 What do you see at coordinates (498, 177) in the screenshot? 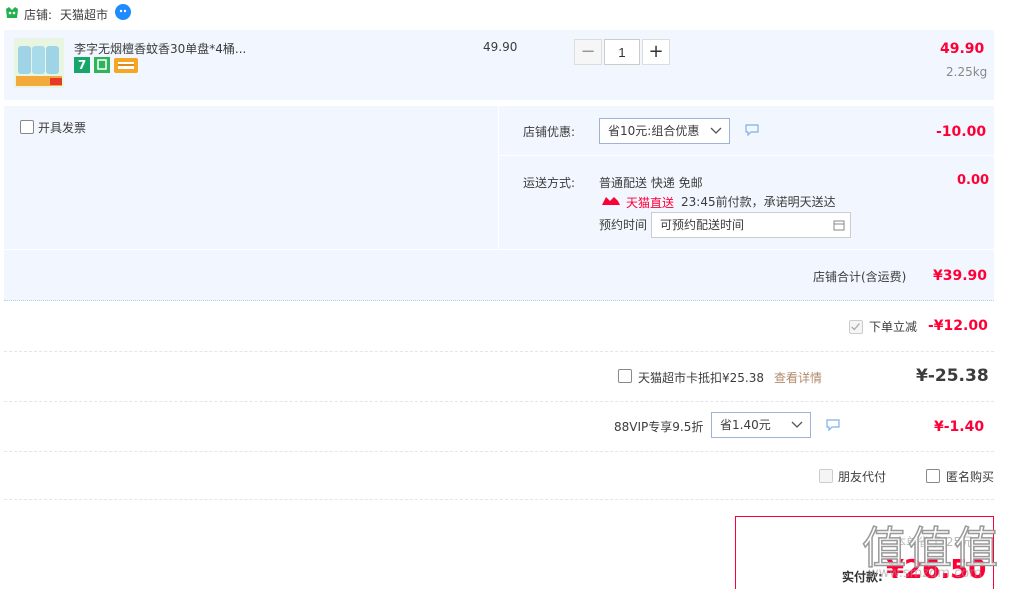
I see `panel-separator` at bounding box center [498, 177].